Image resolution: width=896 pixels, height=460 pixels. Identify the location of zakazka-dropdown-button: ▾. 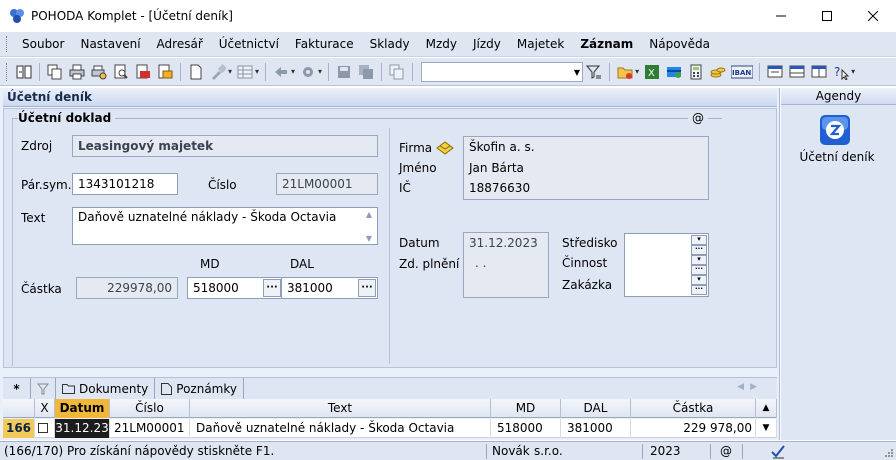
(699, 280).